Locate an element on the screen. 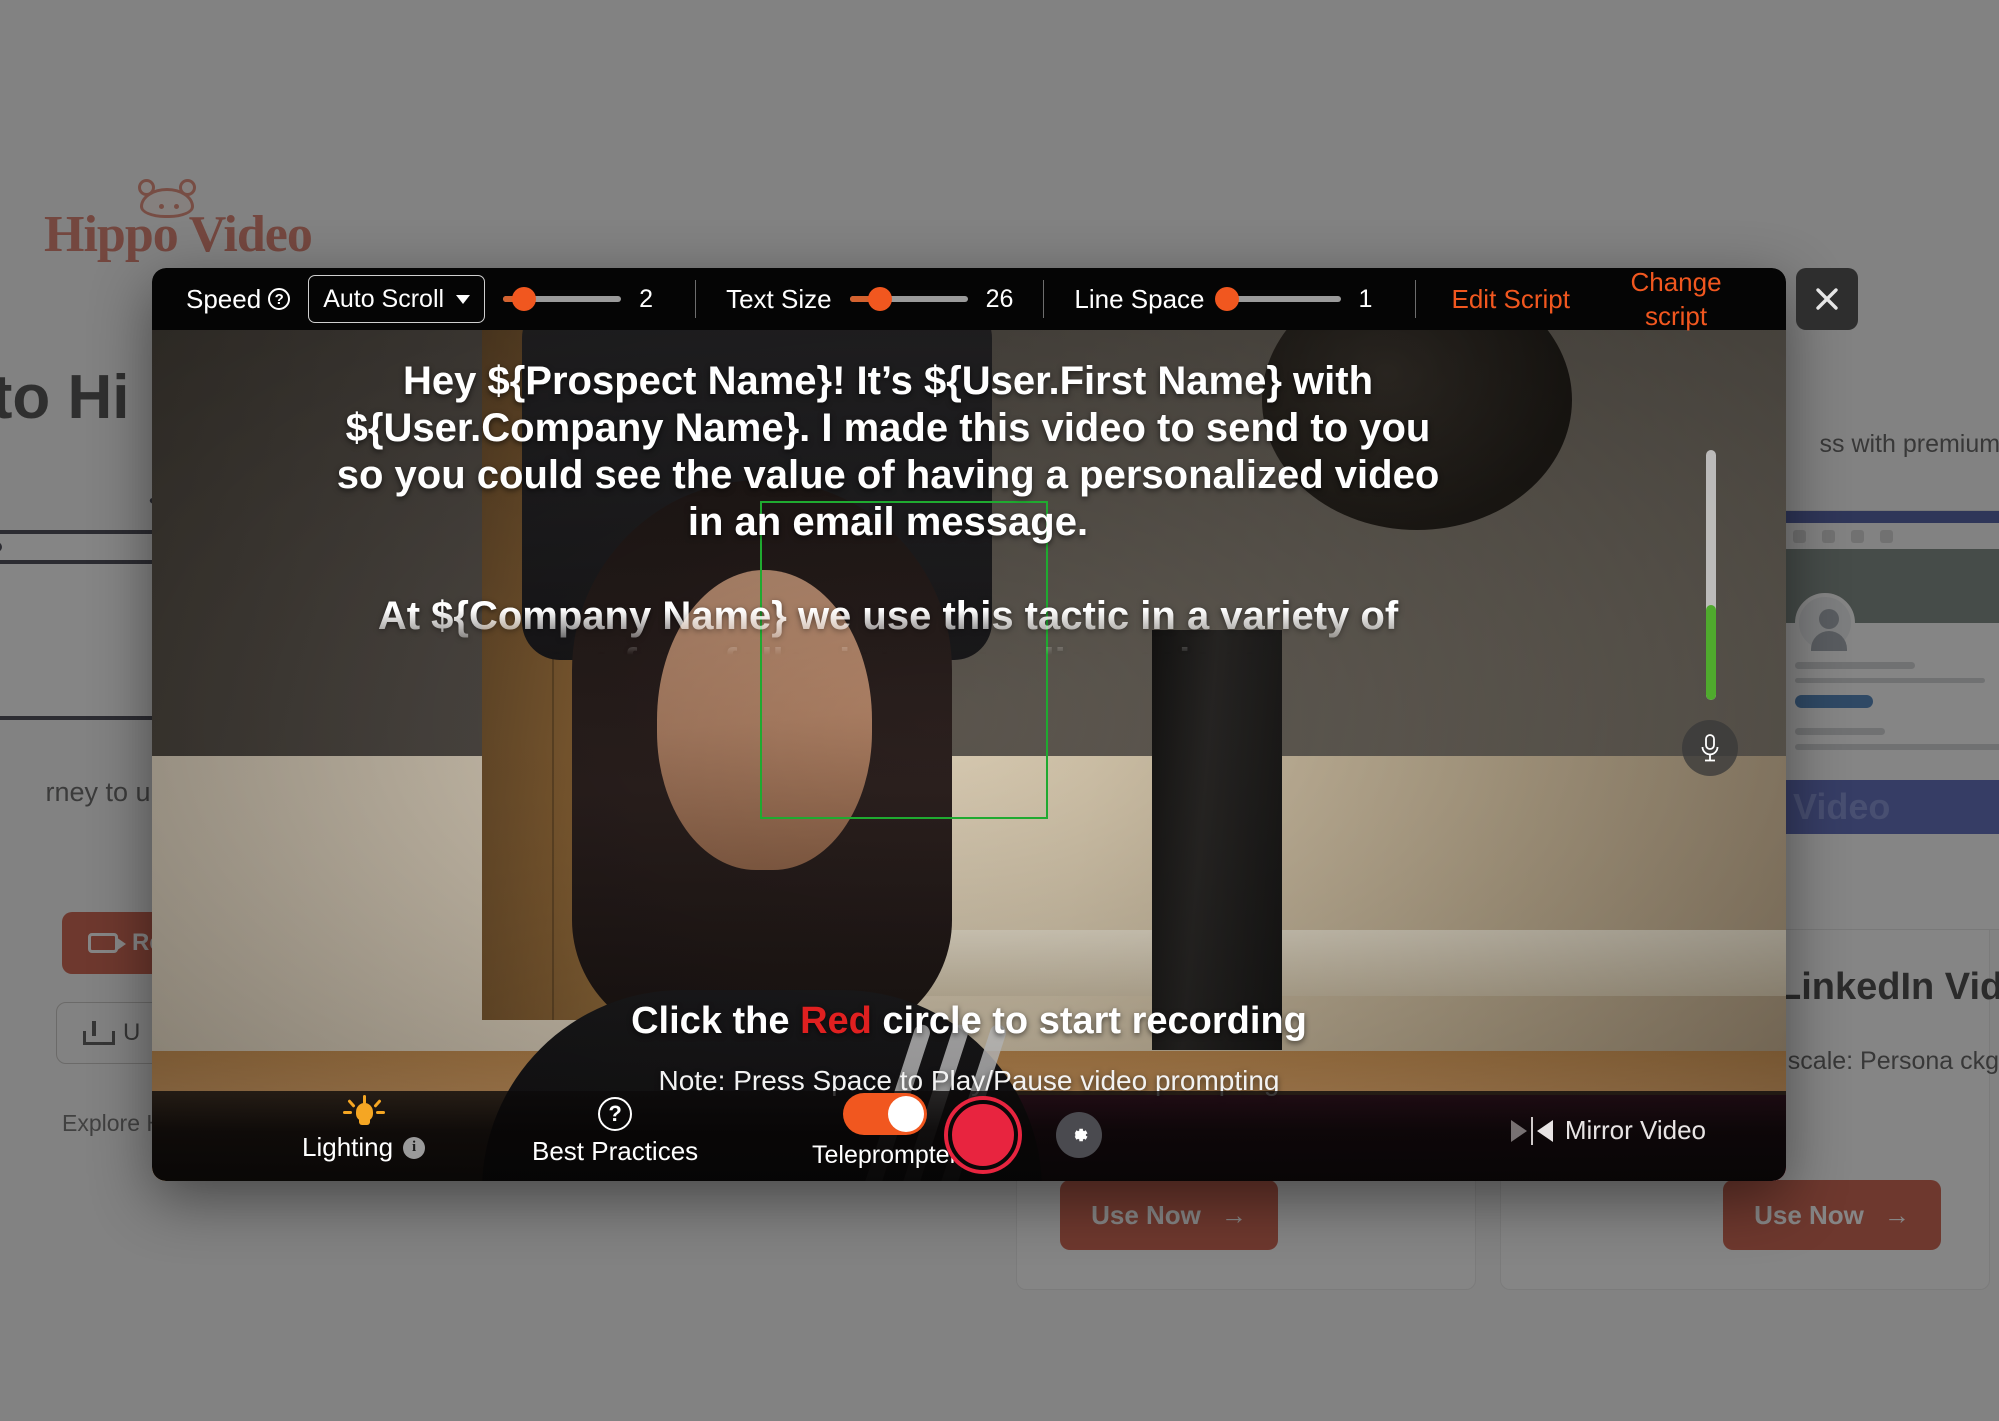 The image size is (1999, 1421). text-size-slider-thumb is located at coordinates (880, 299).